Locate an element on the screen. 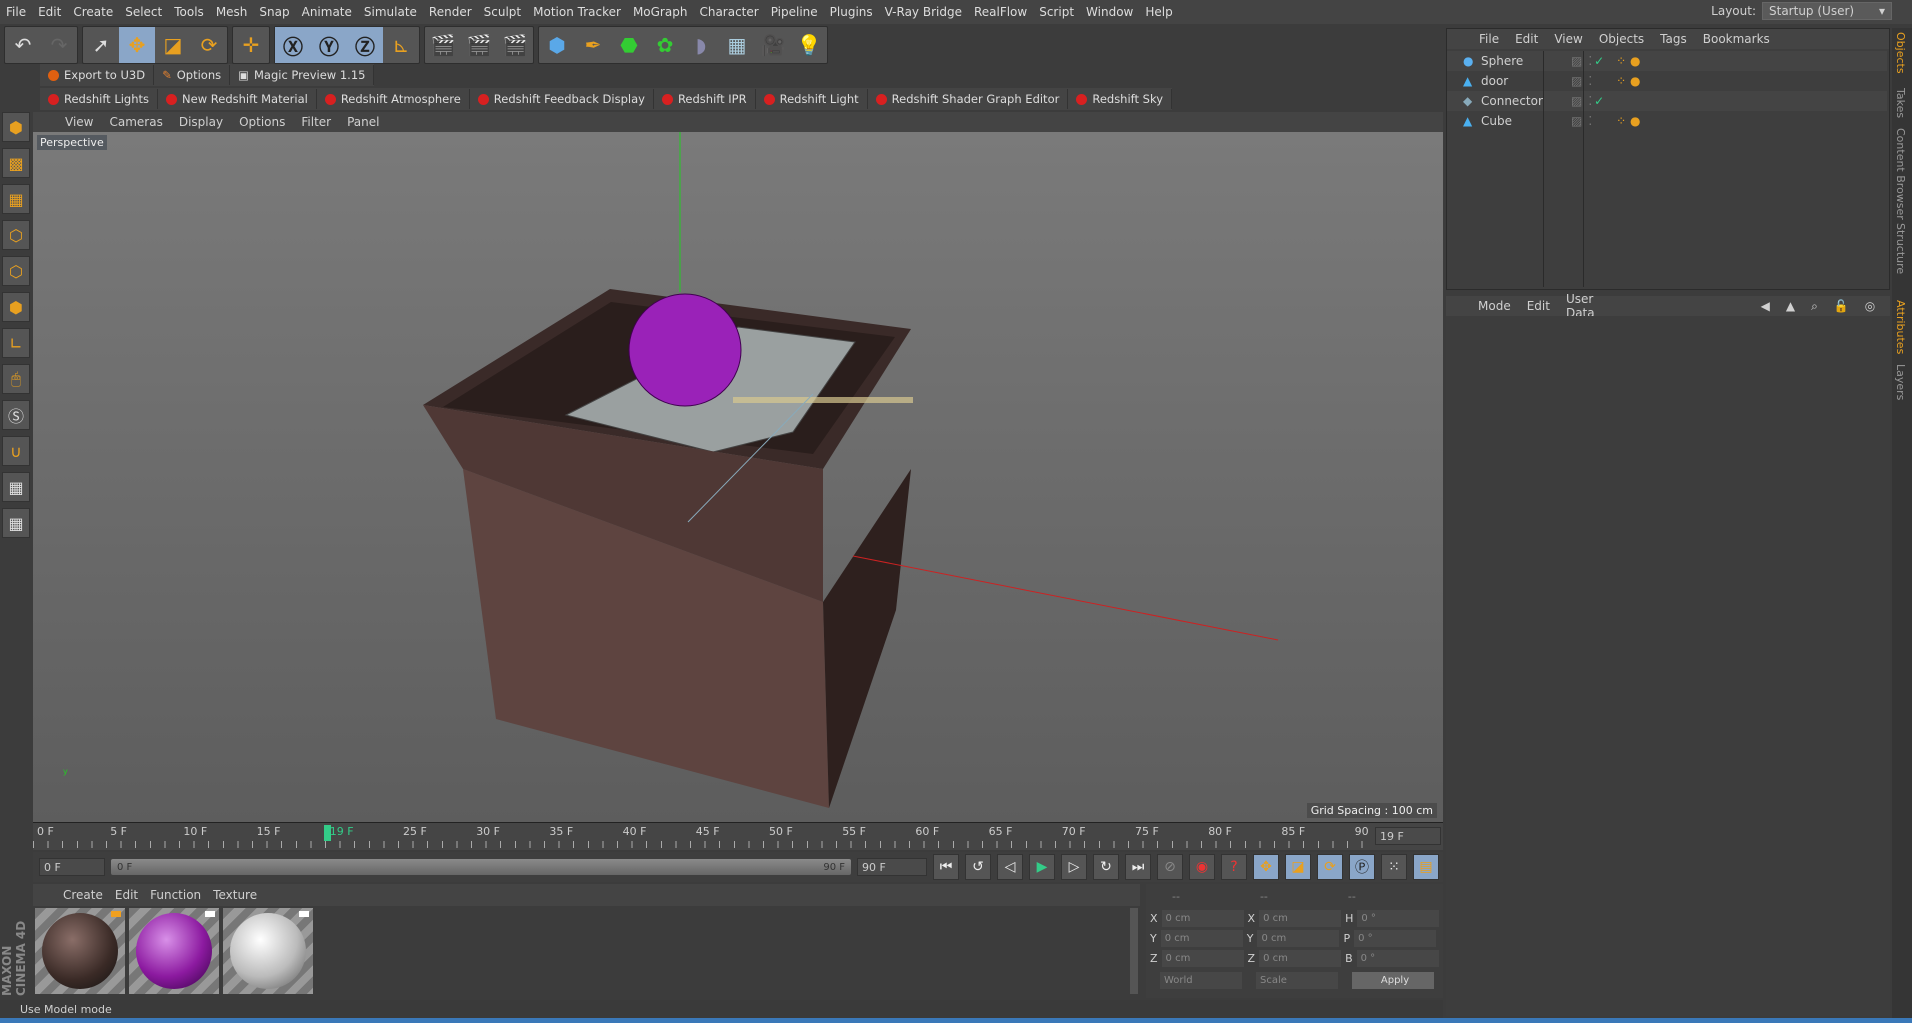  menu-animate: Animate is located at coordinates (327, 12).